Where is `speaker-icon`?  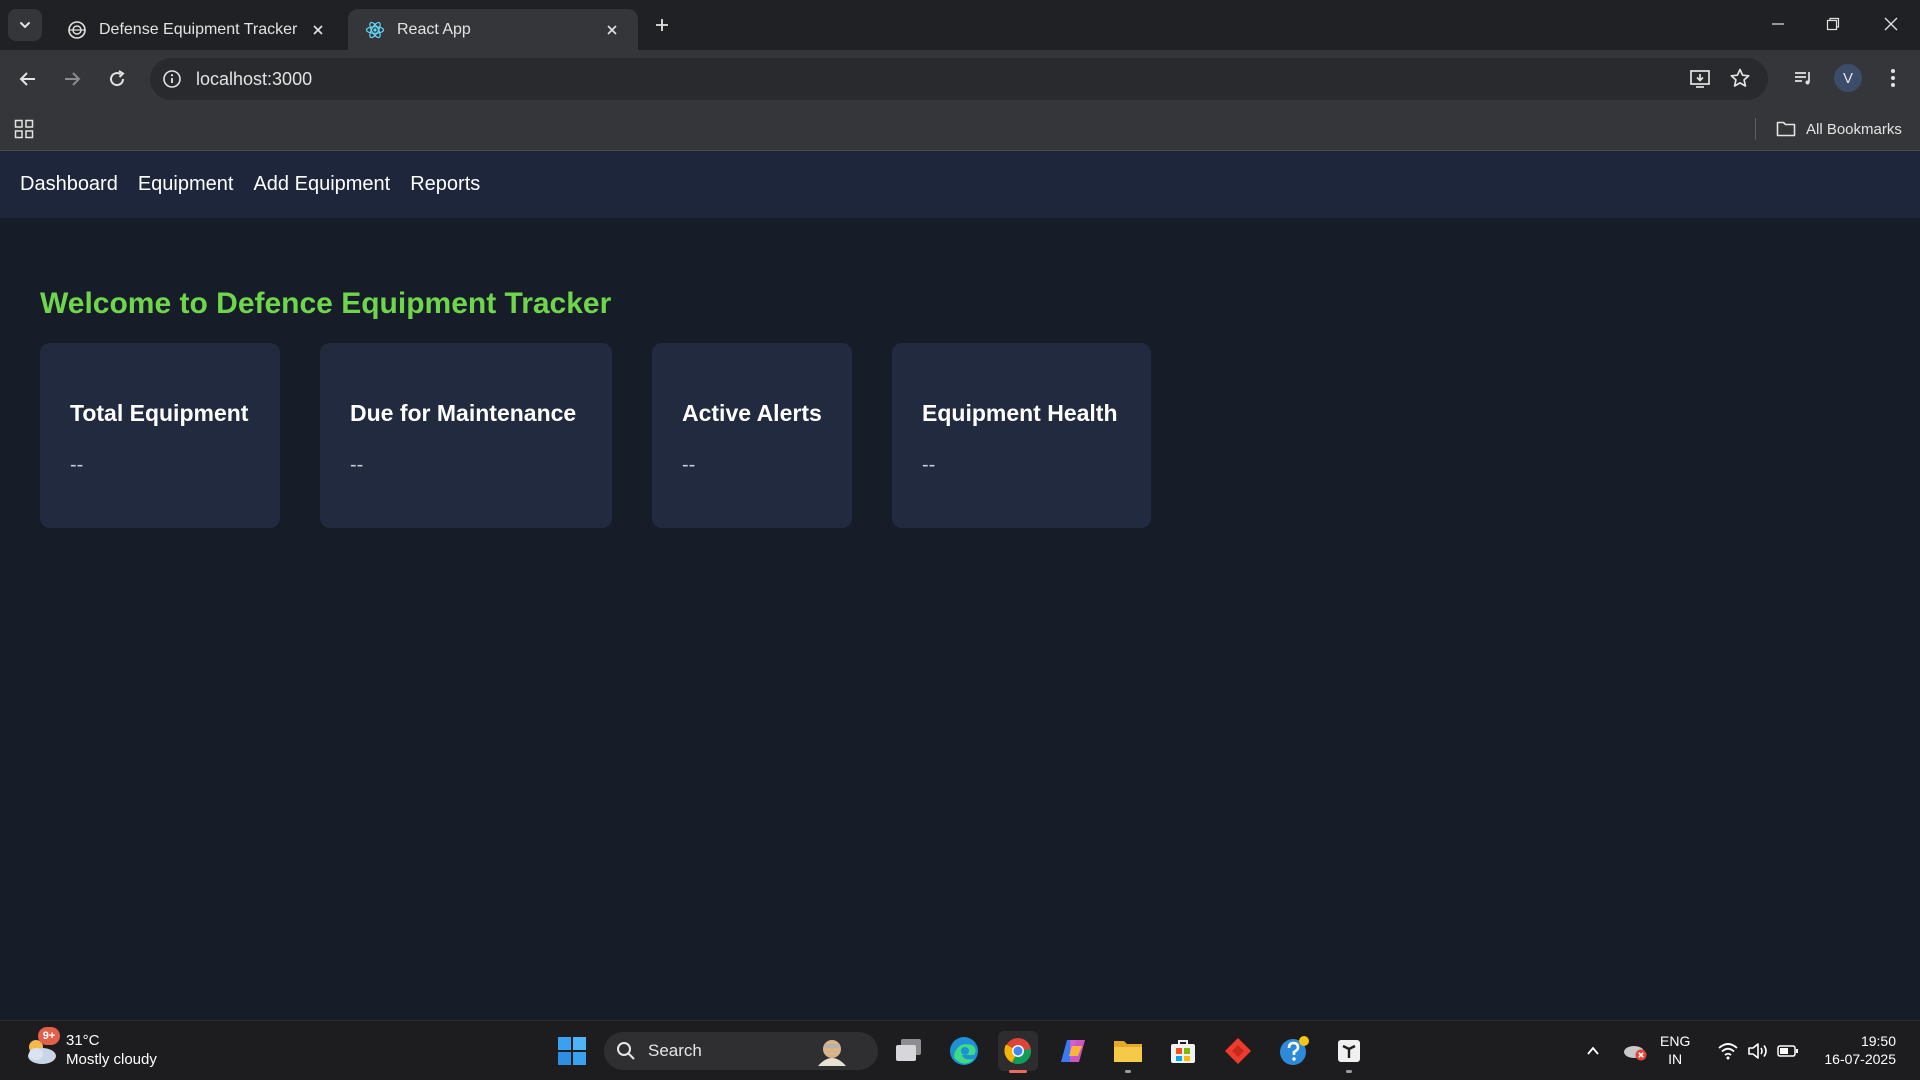
speaker-icon is located at coordinates (1757, 1051).